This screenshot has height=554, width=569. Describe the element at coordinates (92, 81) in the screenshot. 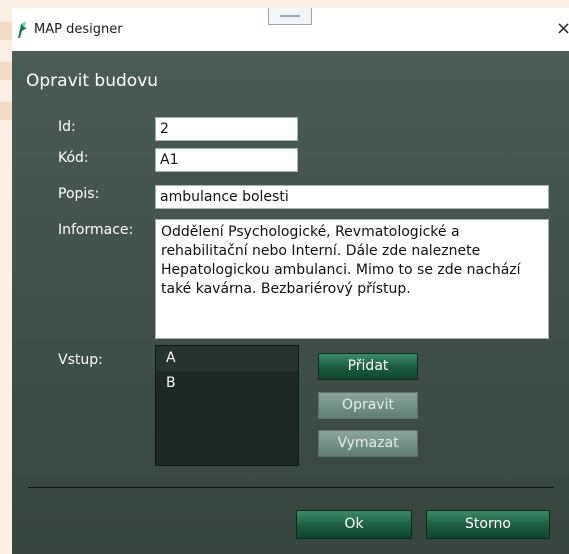

I see `dialog-heading: Opravit budovu` at that location.